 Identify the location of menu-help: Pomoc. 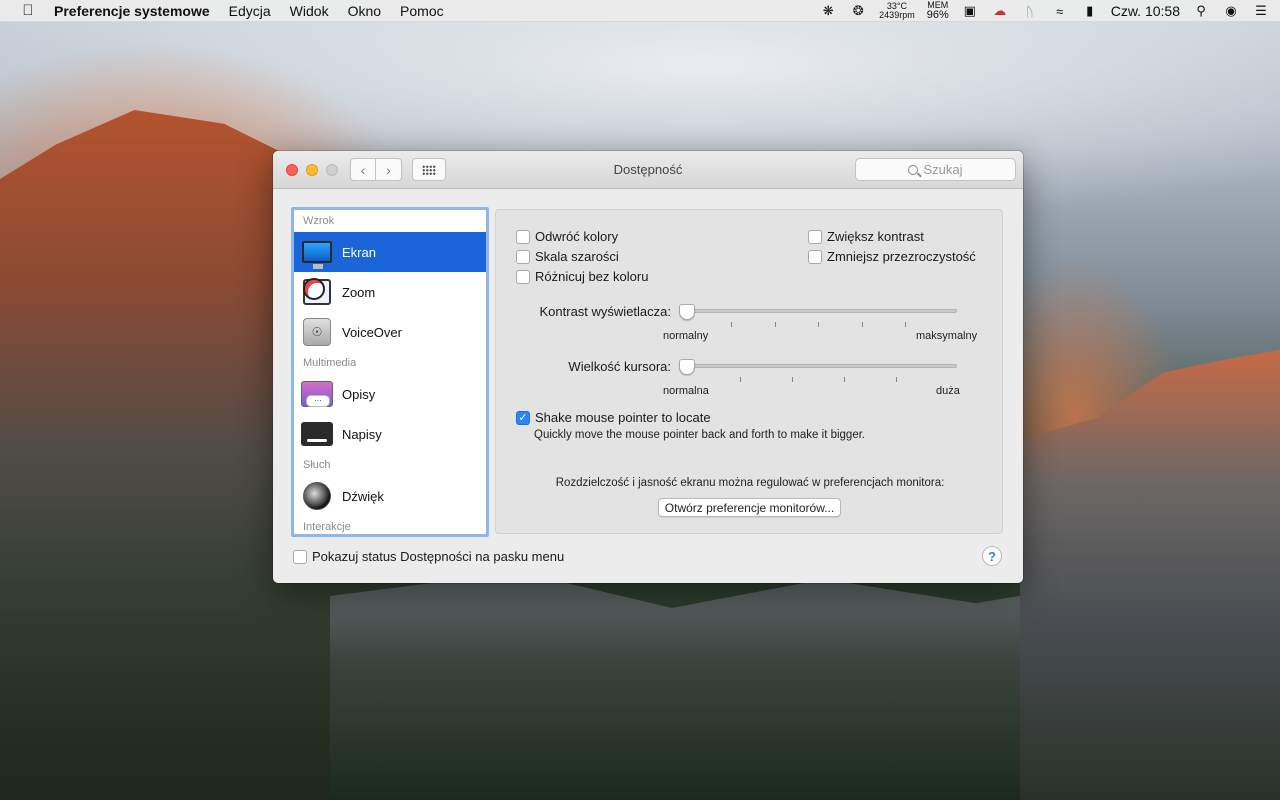
(422, 11).